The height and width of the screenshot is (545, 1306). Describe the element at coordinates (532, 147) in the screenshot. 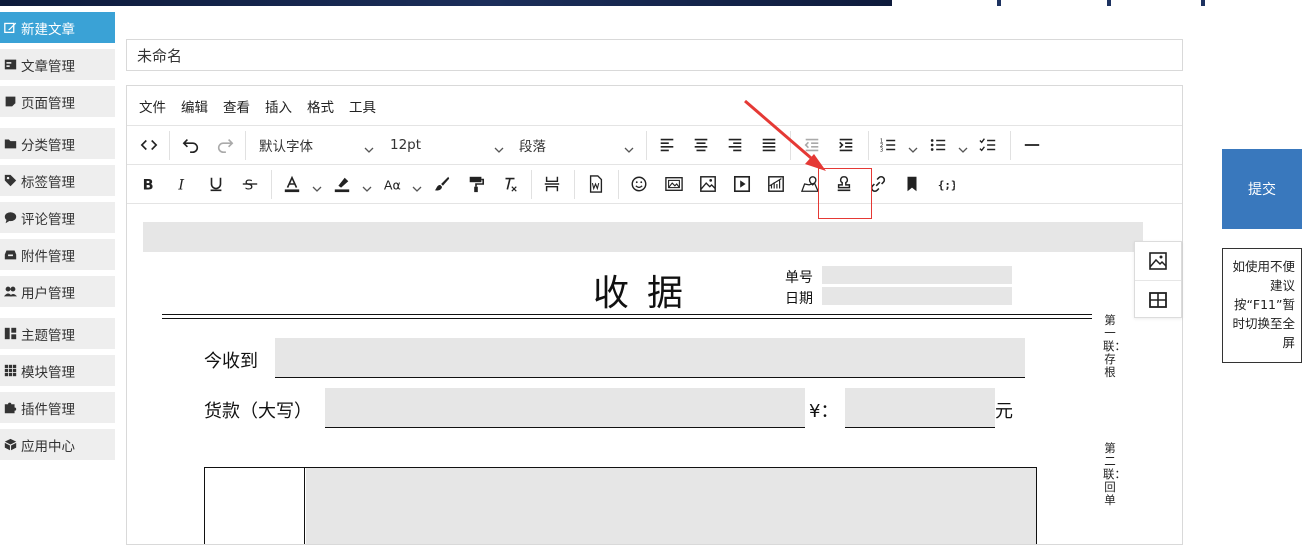

I see `block-format-value: 段落` at that location.